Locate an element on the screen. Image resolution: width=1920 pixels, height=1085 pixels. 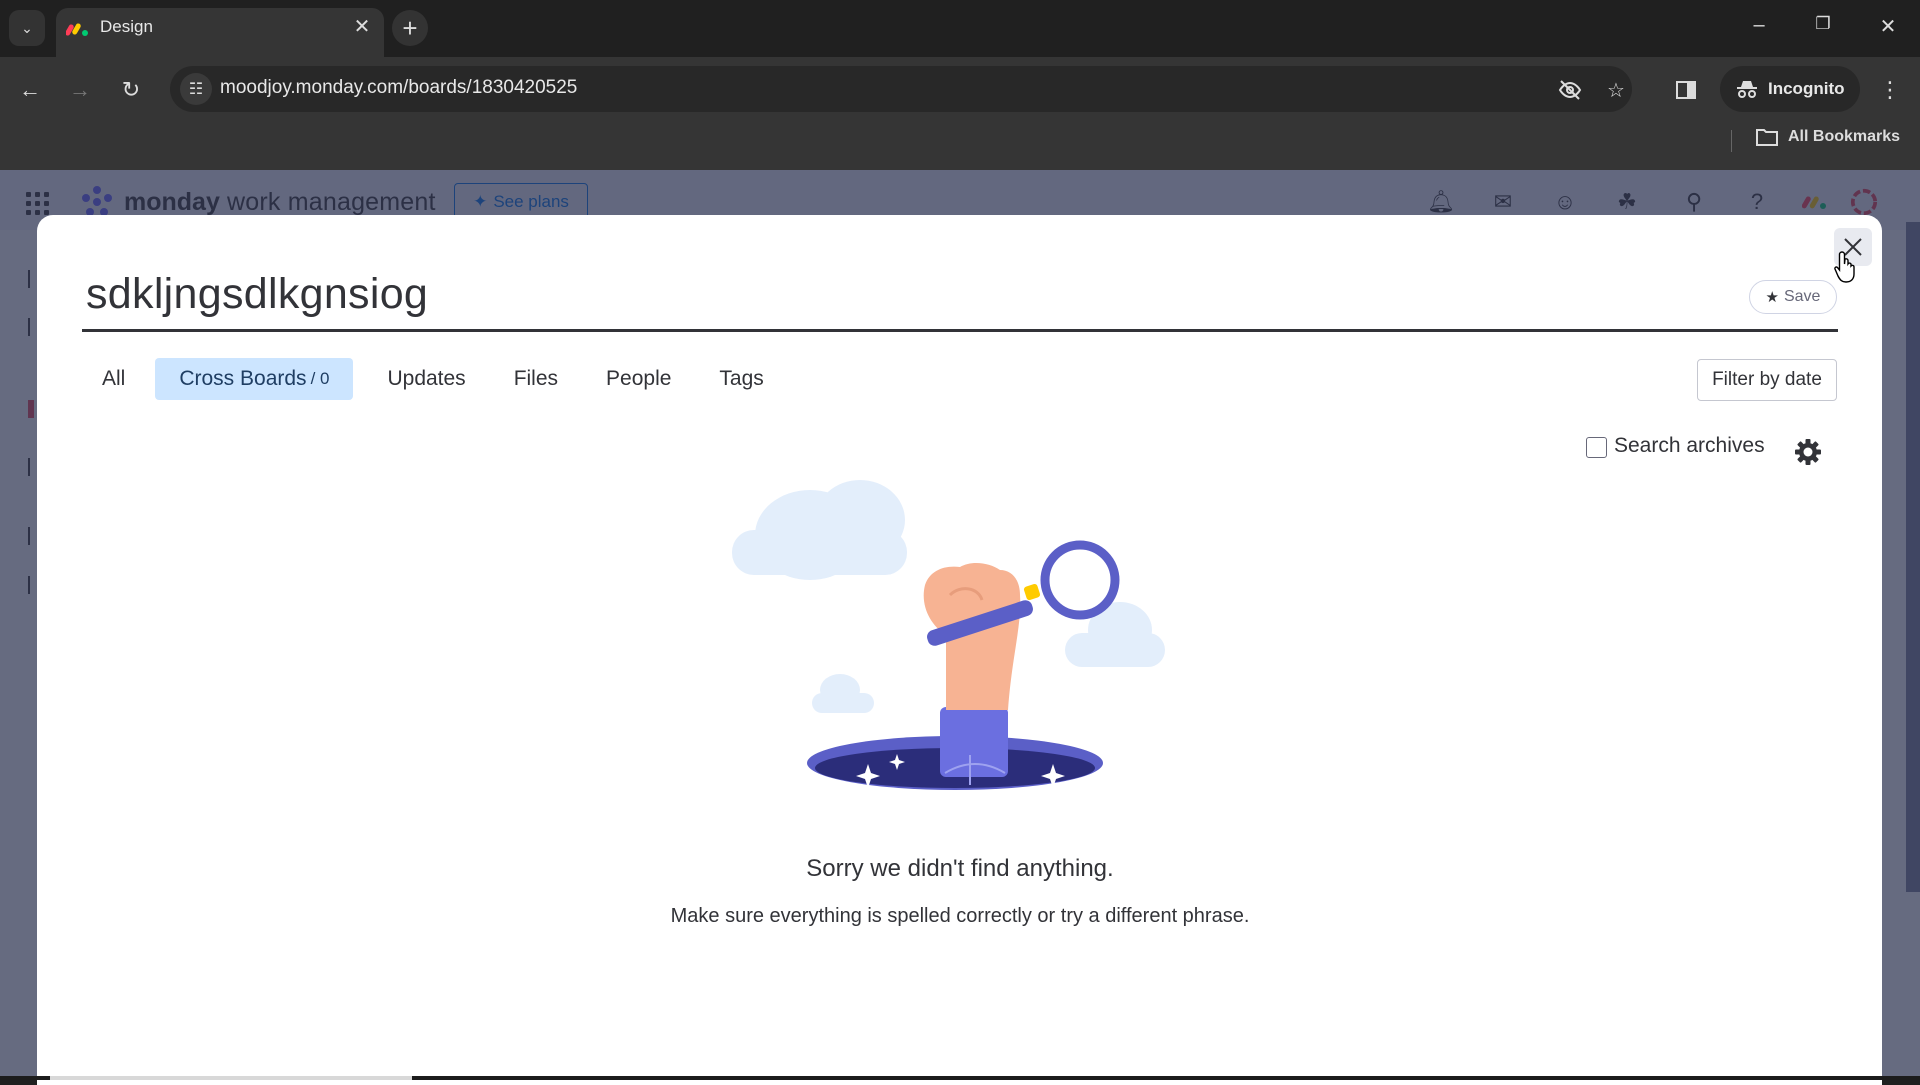
cloud-small is located at coordinates (843, 693).